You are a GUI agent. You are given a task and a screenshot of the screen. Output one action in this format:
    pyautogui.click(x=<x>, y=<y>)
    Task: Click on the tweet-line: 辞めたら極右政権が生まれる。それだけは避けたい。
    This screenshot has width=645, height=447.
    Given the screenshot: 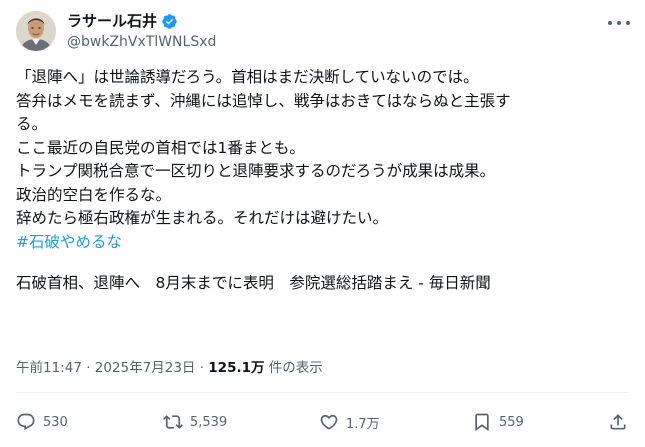 What is the action you would take?
    pyautogui.click(x=202, y=218)
    